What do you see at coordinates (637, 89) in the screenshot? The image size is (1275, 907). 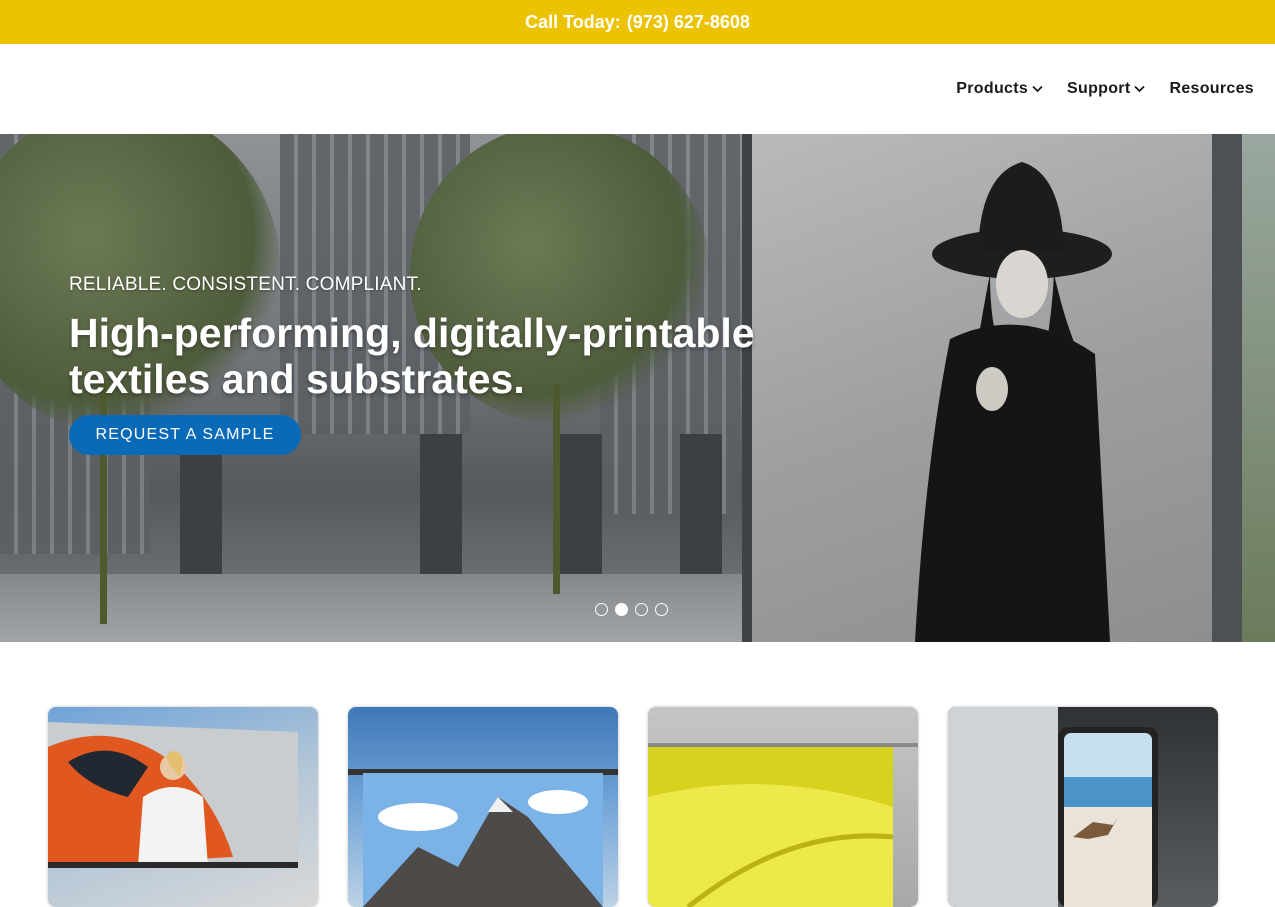 I see `site-header: Products Support Resources` at bounding box center [637, 89].